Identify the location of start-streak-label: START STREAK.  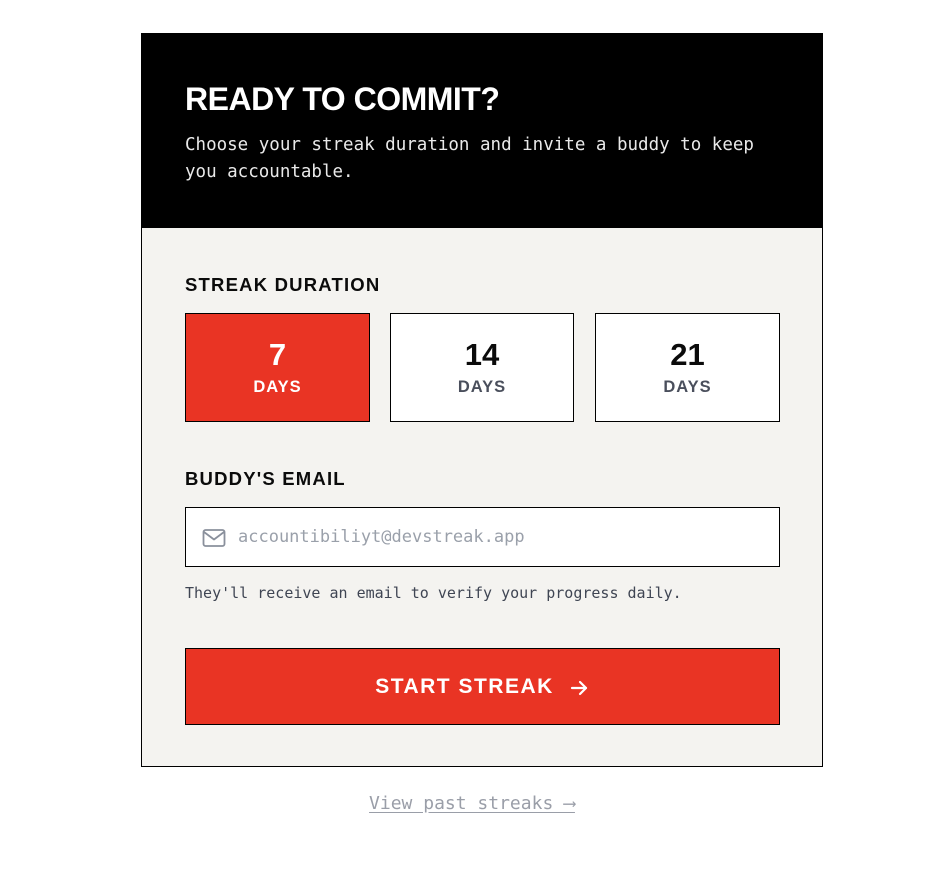
(464, 686).